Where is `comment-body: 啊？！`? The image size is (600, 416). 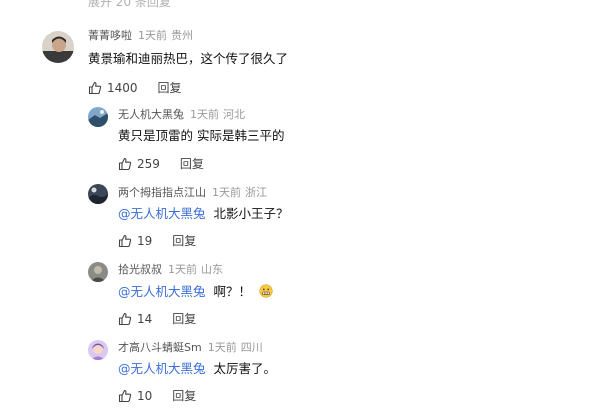
comment-body: 啊？！ is located at coordinates (232, 291).